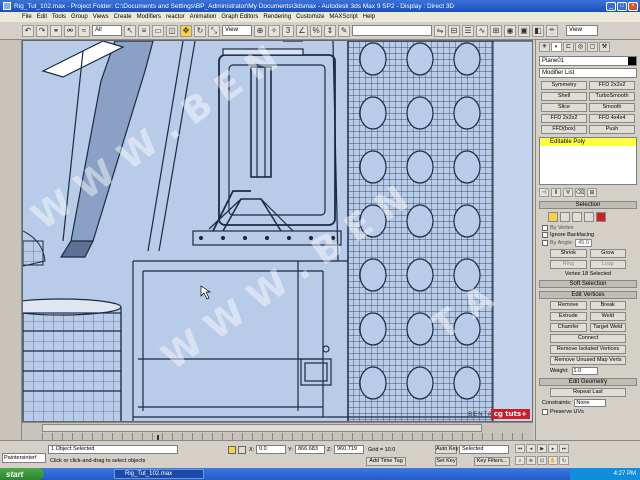  I want to click on menu-rendering: Rendering, so click(277, 17).